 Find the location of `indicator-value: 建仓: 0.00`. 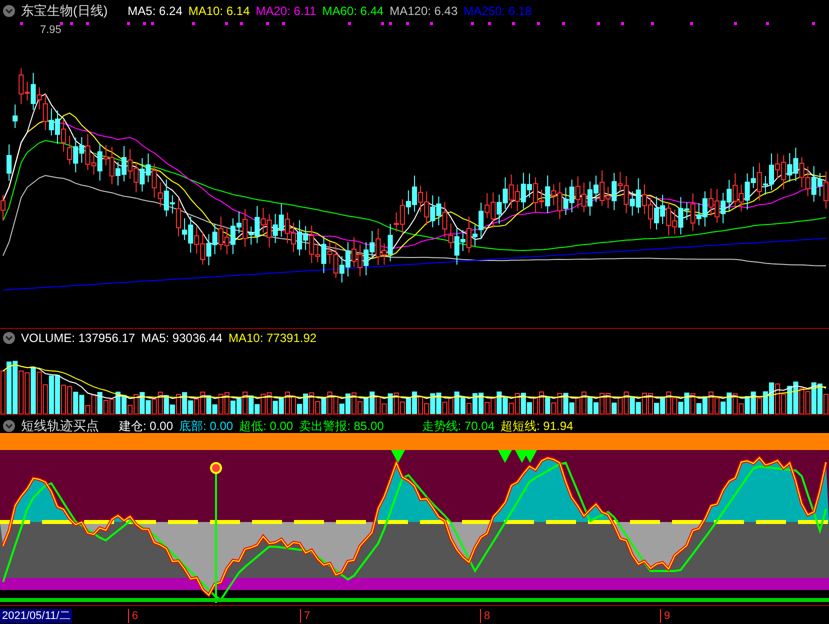

indicator-value: 建仓: 0.00 is located at coordinates (146, 426).